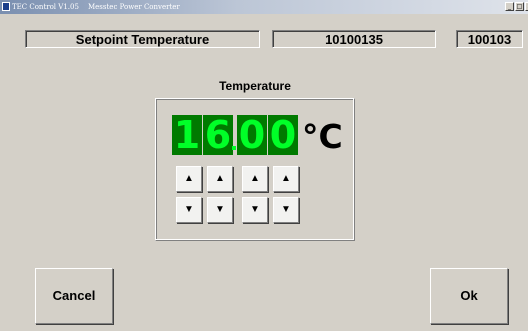  Describe the element at coordinates (74, 296) in the screenshot. I see `cancel-button: Cancel` at that location.